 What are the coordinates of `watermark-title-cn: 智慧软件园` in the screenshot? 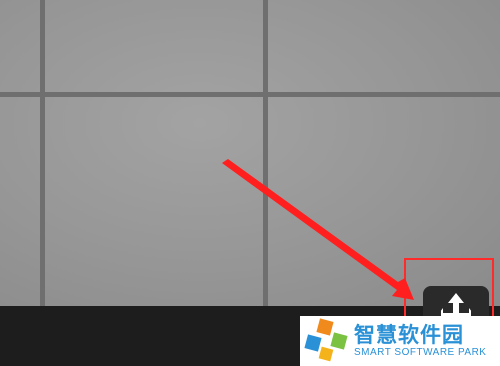 It's located at (409, 335).